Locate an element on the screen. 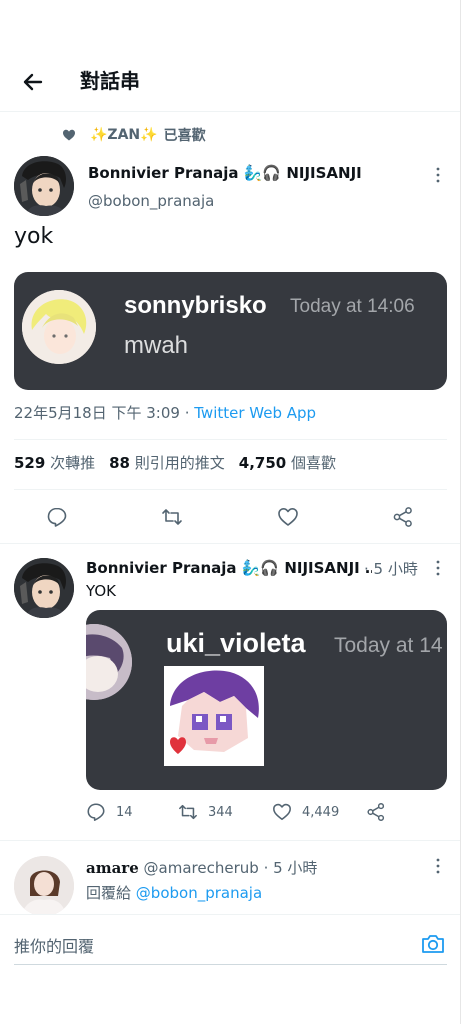 This screenshot has height=1024, width=461. retweet-count: 529 is located at coordinates (30, 463).